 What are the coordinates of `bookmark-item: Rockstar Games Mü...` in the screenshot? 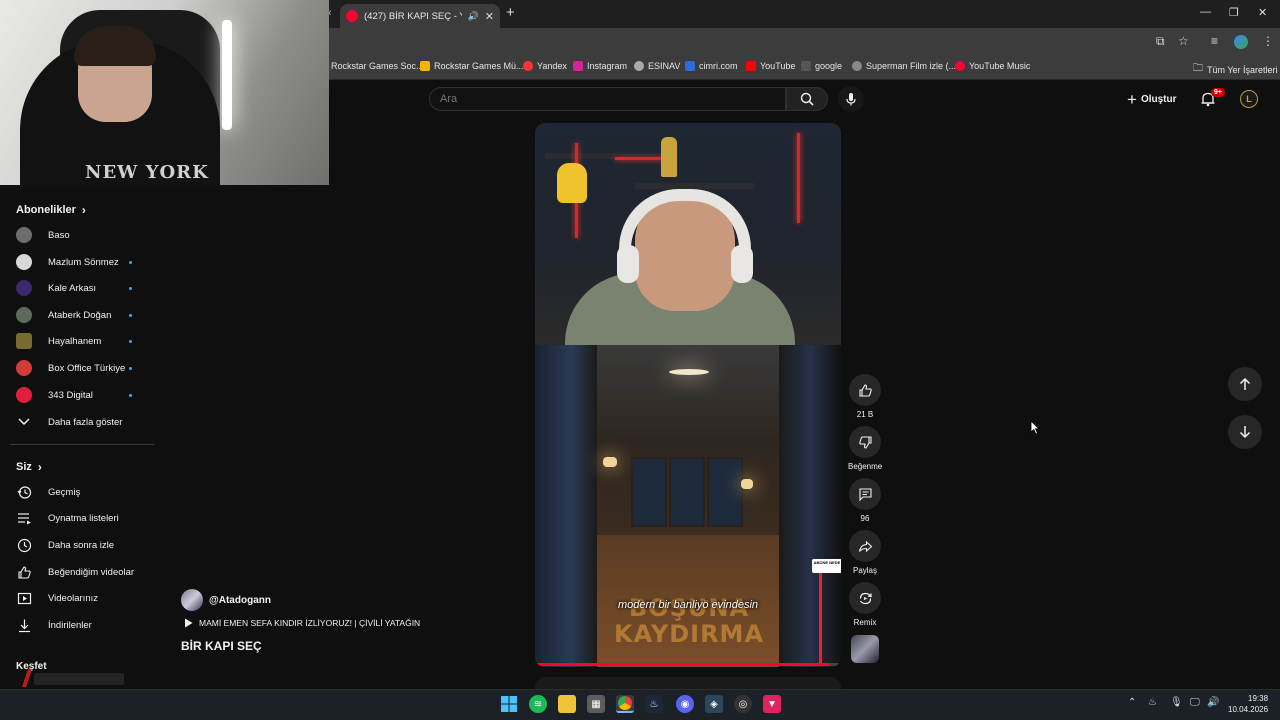 It's located at (472, 66).